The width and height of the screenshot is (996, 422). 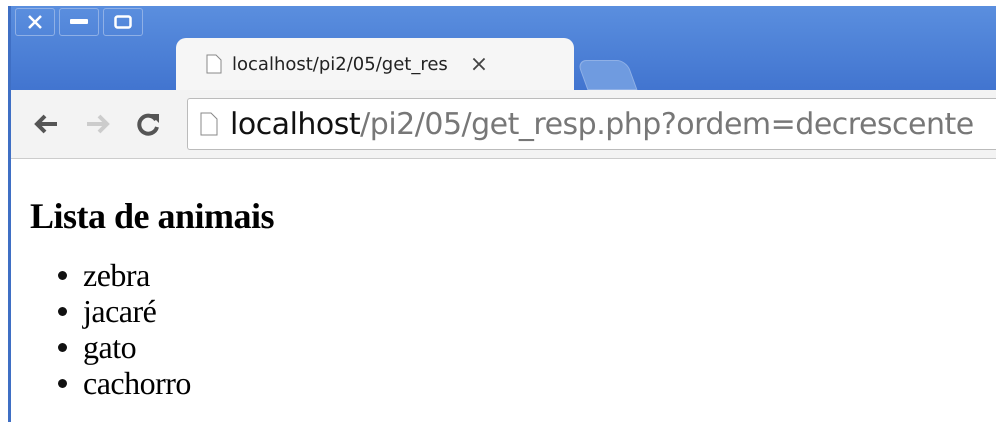 I want to click on list-item: gato, so click(x=109, y=347).